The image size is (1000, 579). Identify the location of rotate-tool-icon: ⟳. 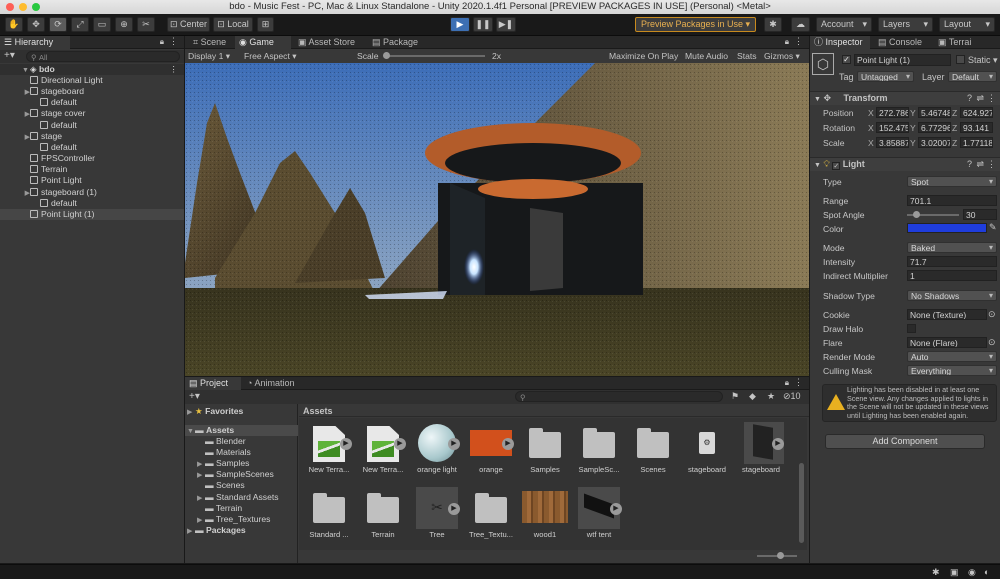
(58, 24).